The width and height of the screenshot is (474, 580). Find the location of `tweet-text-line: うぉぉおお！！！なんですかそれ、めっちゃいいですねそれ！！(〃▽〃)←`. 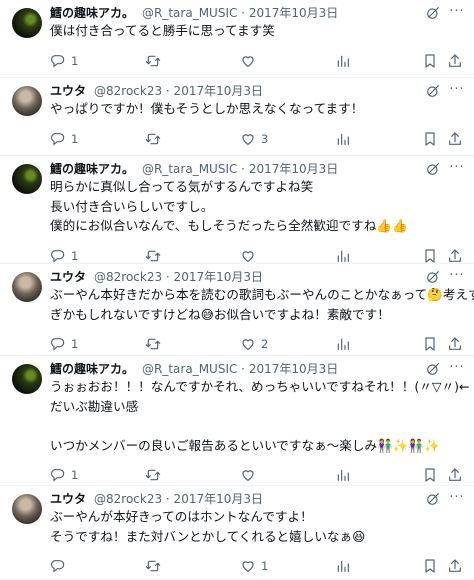

tweet-text-line: うぉぉおお！！！なんですかそれ、めっちゃいいですねそれ！！(〃▽〃)← is located at coordinates (260, 386).